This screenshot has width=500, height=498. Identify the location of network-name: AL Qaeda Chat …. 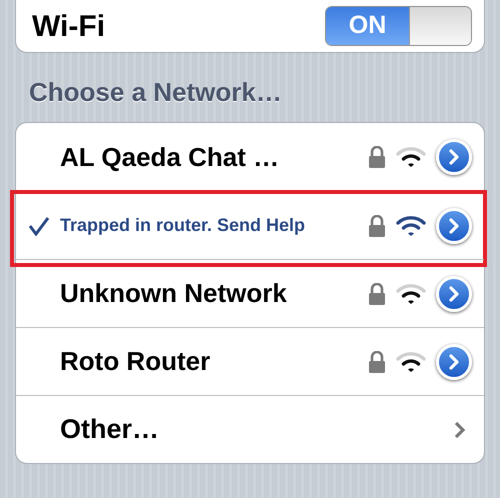
(170, 157).